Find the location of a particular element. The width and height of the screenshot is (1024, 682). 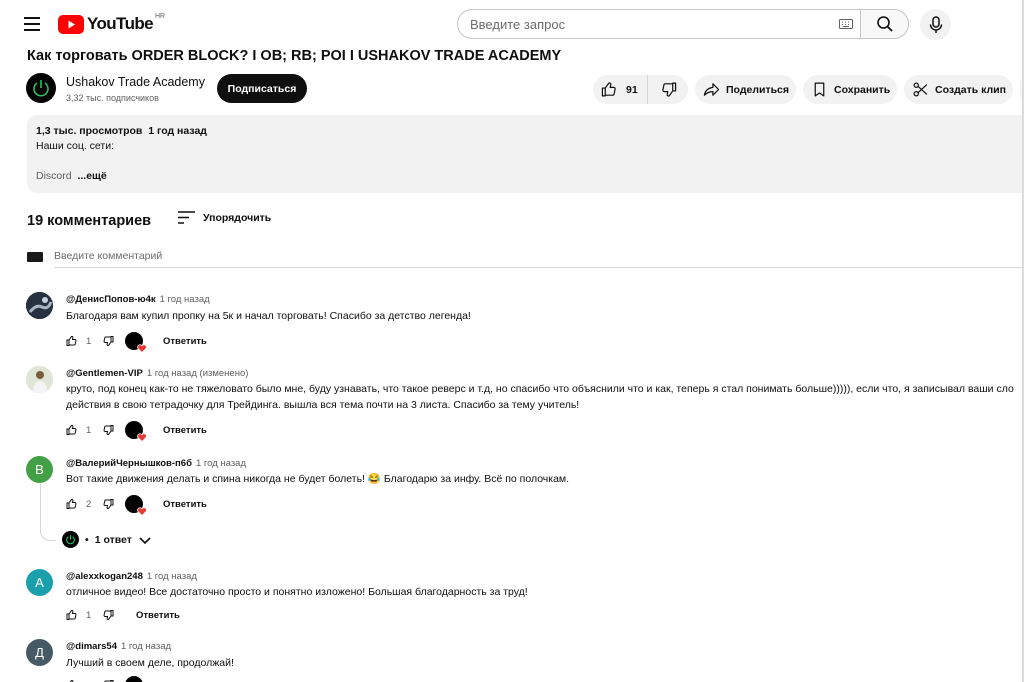

sort-icon is located at coordinates (186, 217).